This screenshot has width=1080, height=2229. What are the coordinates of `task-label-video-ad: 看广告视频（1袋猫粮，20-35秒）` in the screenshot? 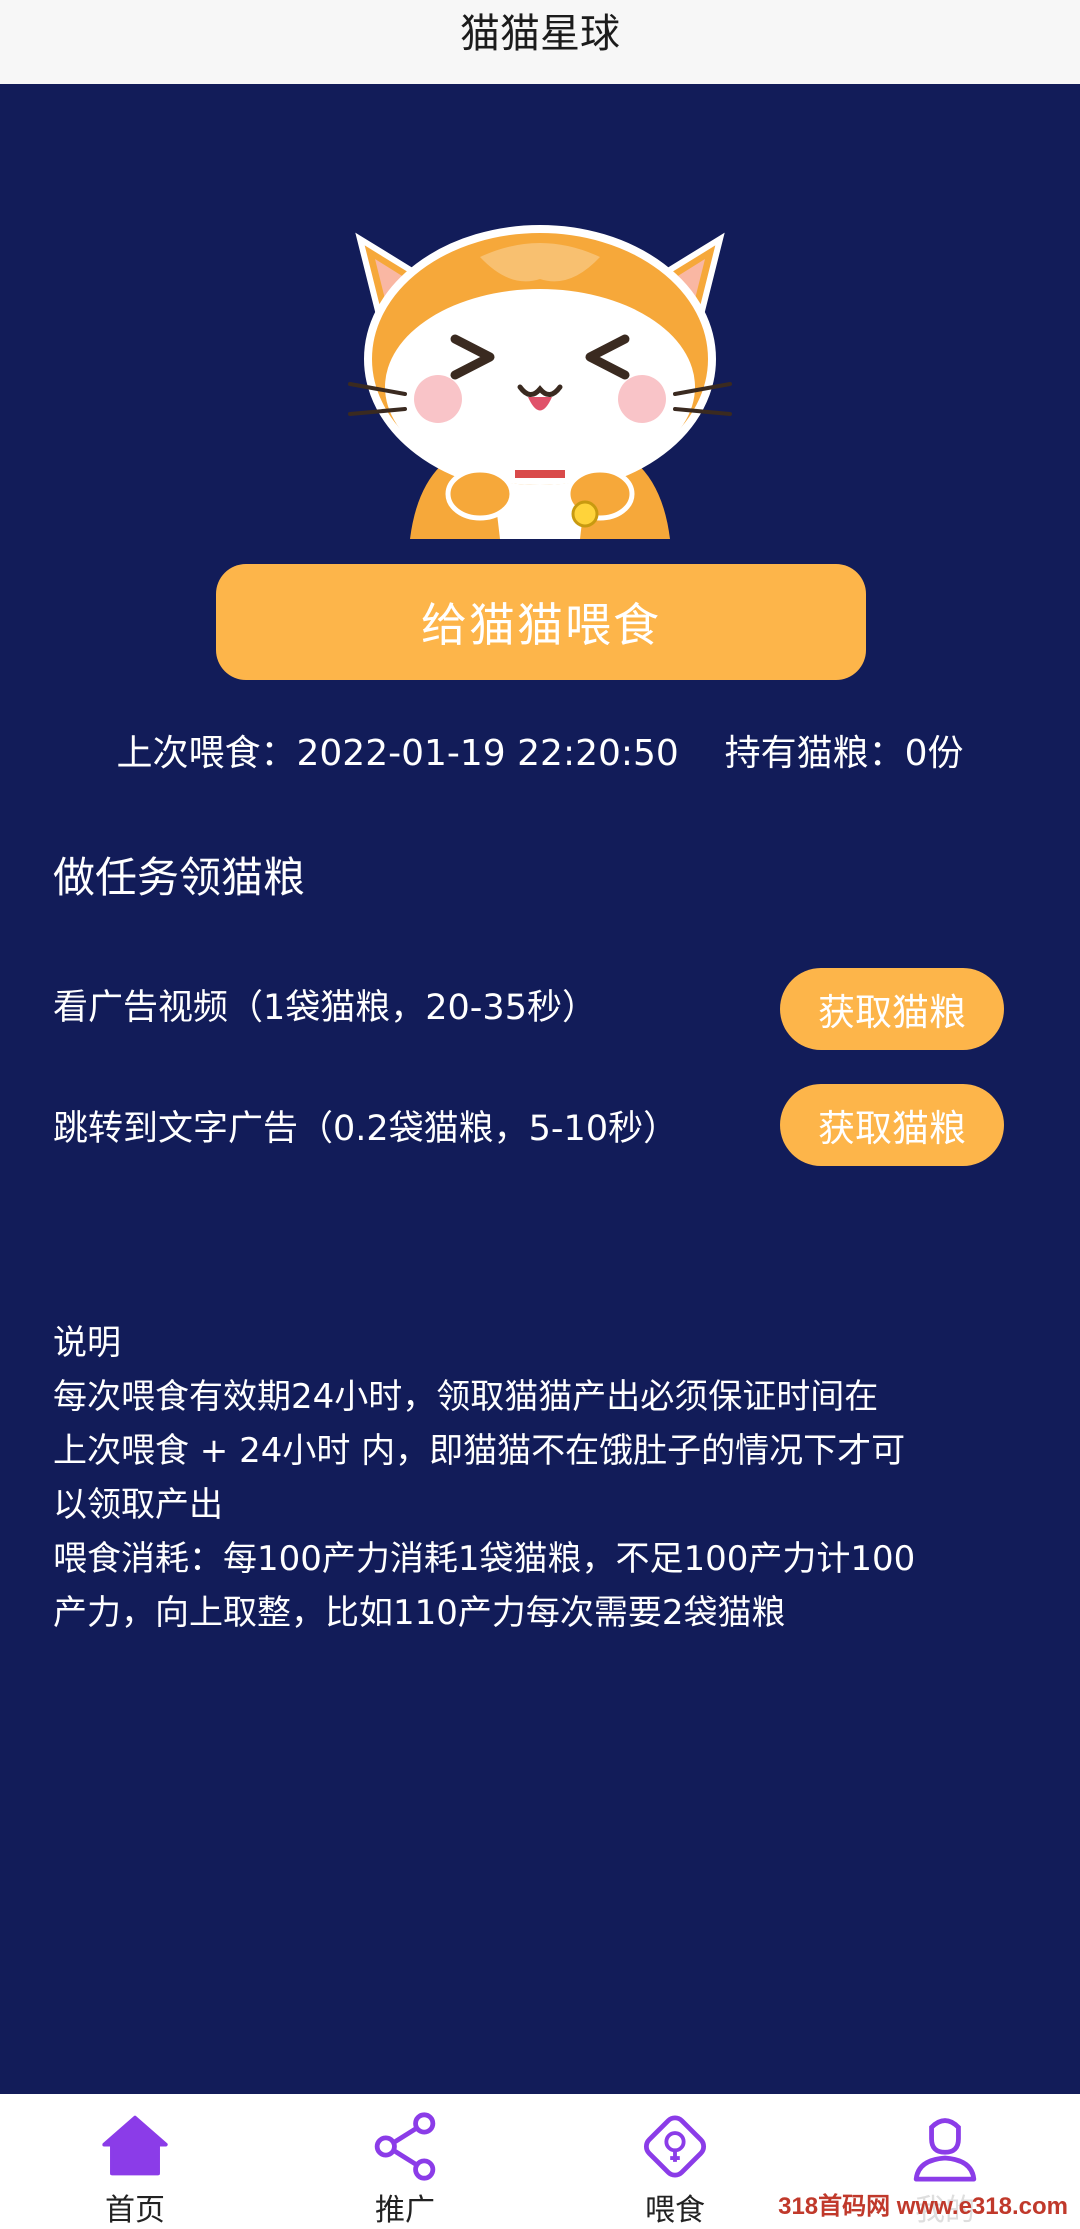 It's located at (325, 1008).